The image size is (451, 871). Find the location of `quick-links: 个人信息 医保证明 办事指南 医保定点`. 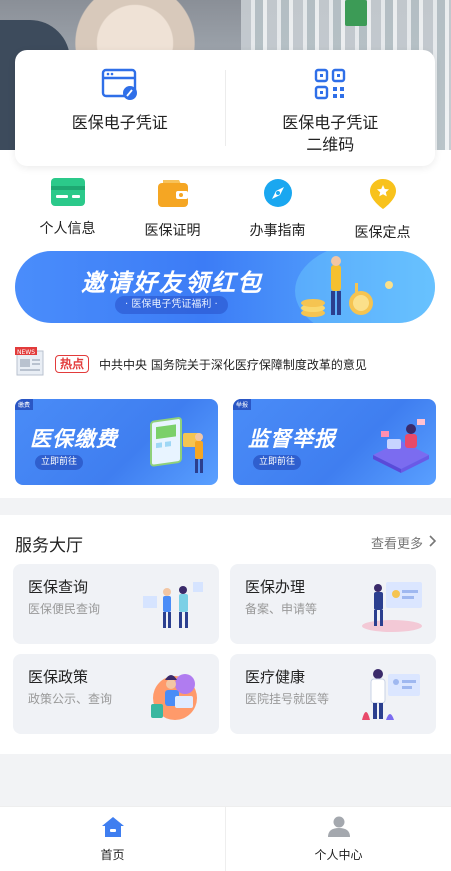

quick-links: 个人信息 医保证明 办事指南 医保定点 is located at coordinates (225, 209).